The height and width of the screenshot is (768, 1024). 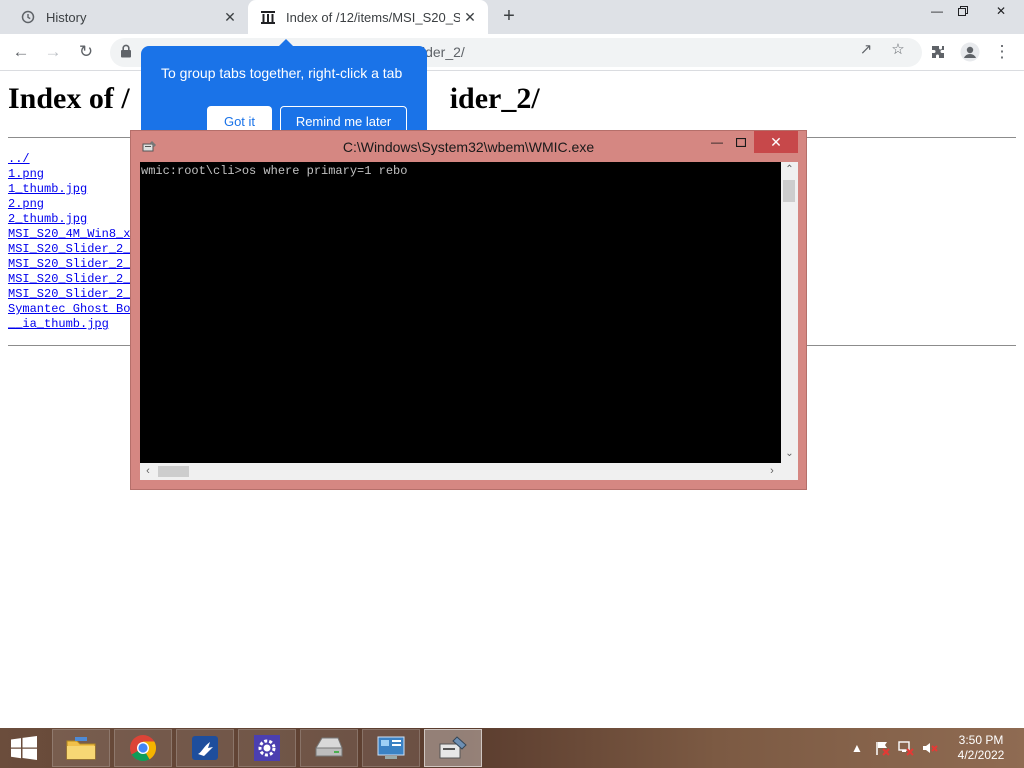 What do you see at coordinates (69, 98) in the screenshot?
I see `page-title-start: Index of /` at bounding box center [69, 98].